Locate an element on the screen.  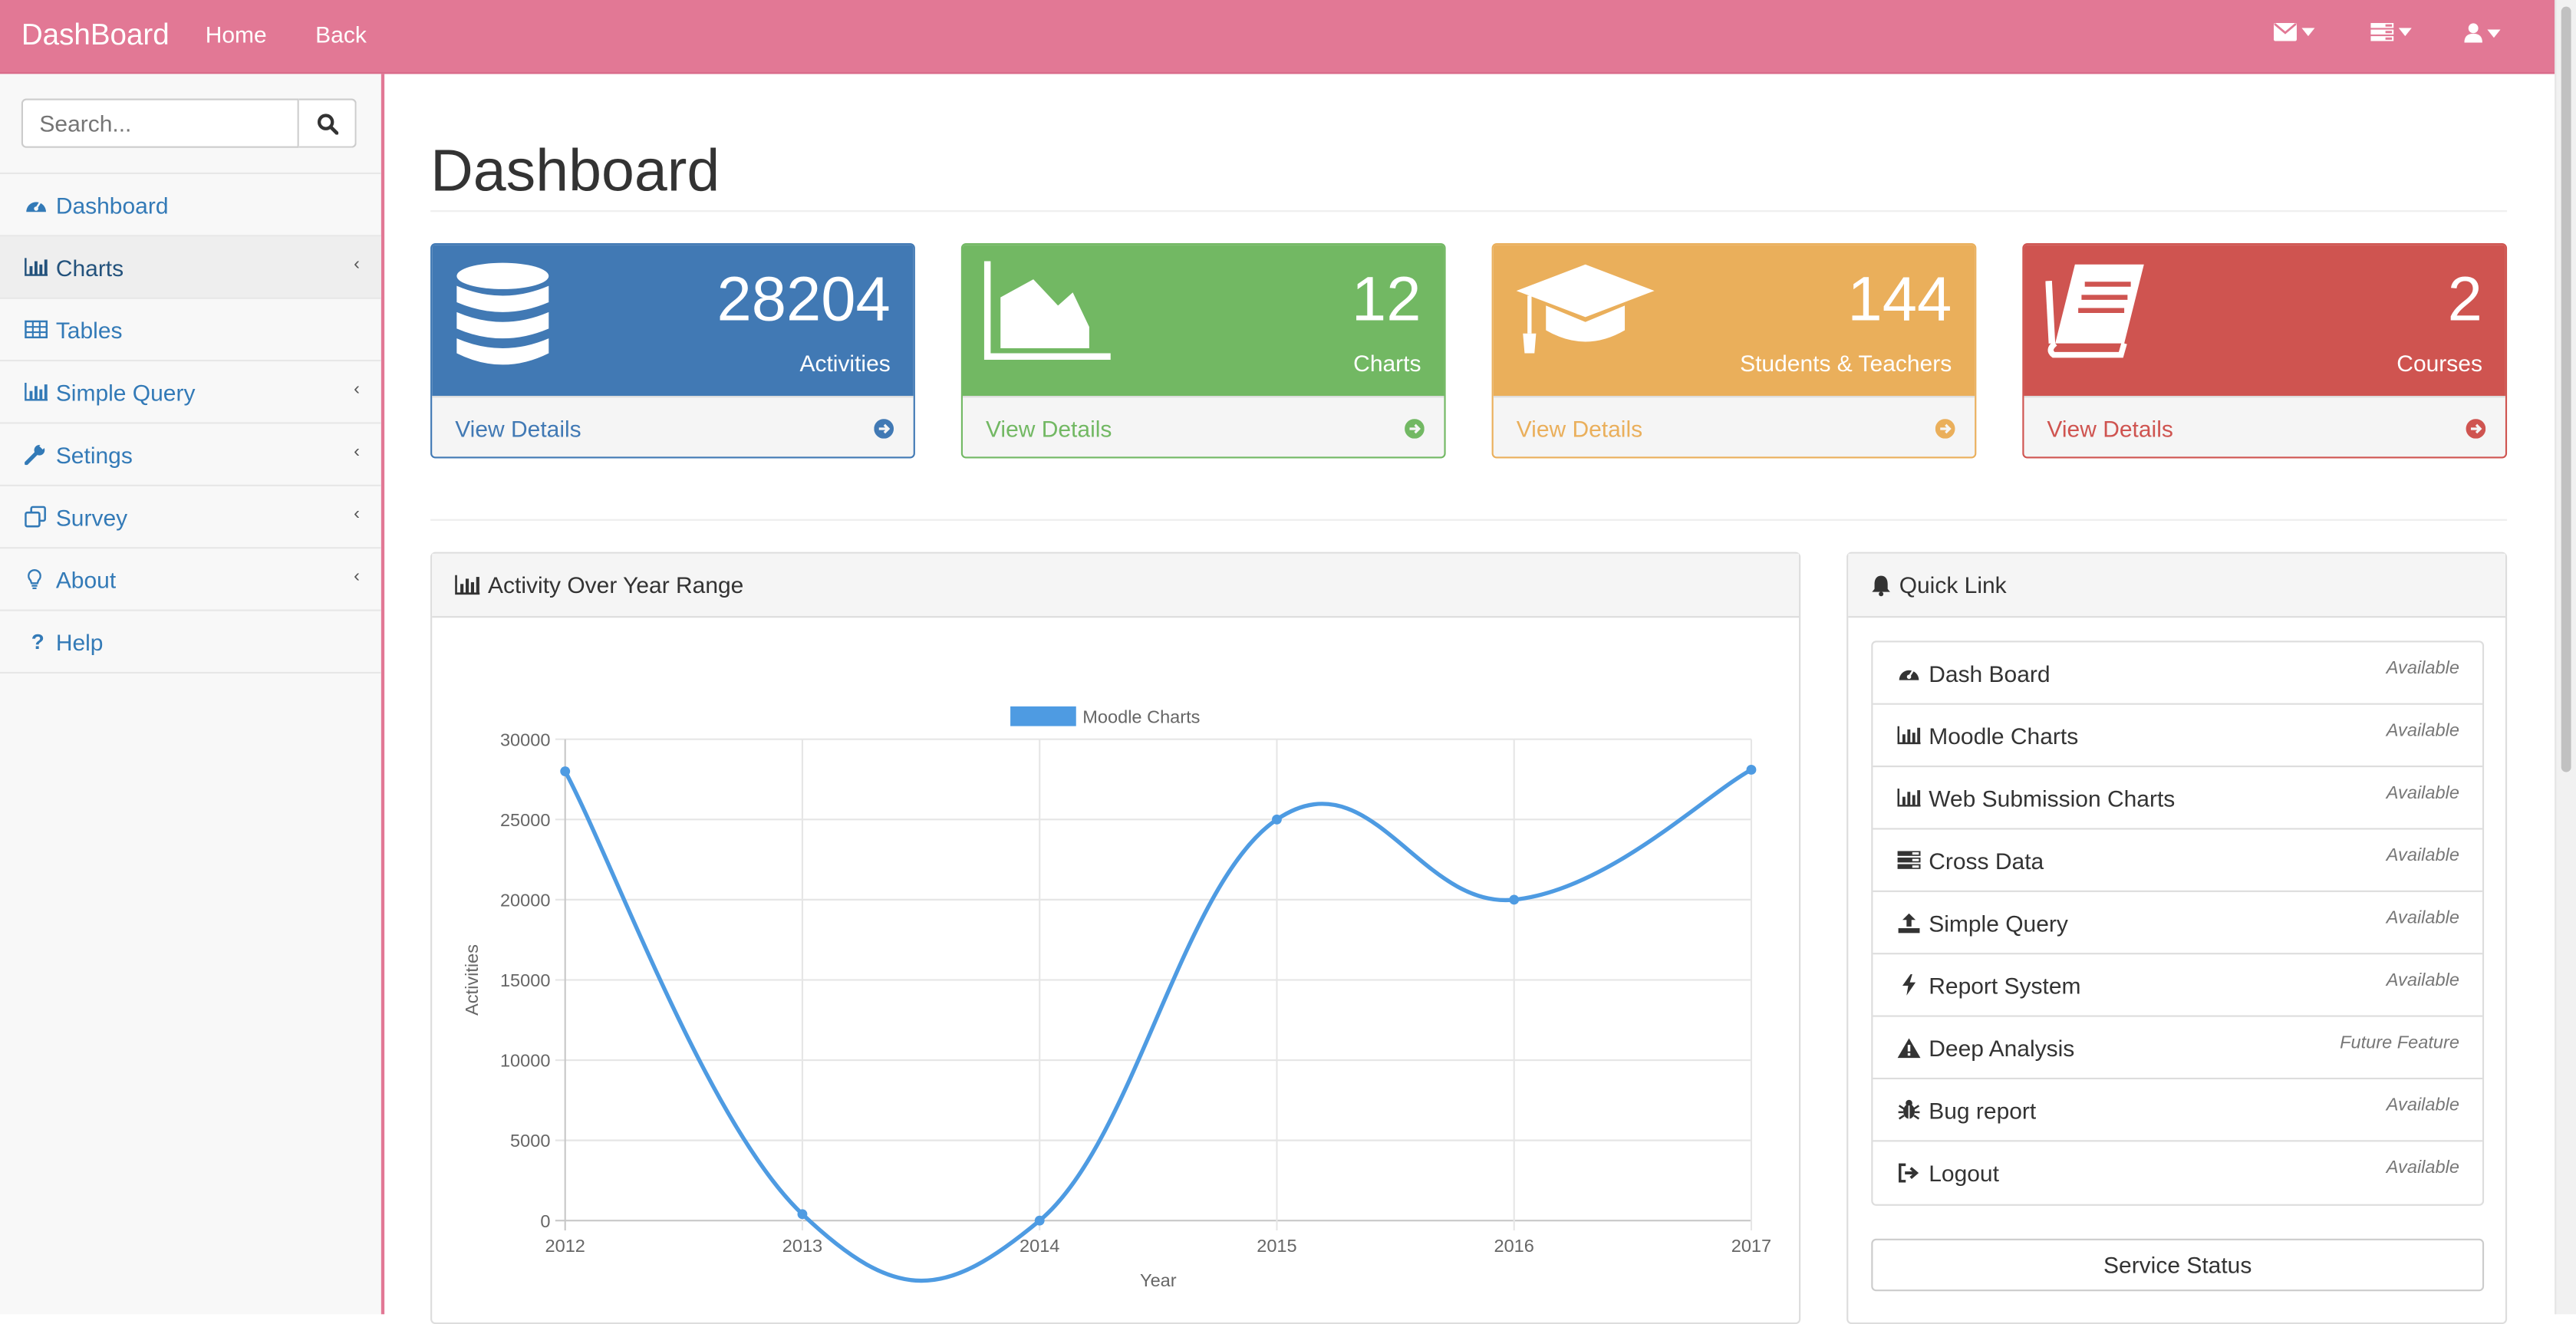
quick-link-title: Quick Link is located at coordinates (1953, 584).